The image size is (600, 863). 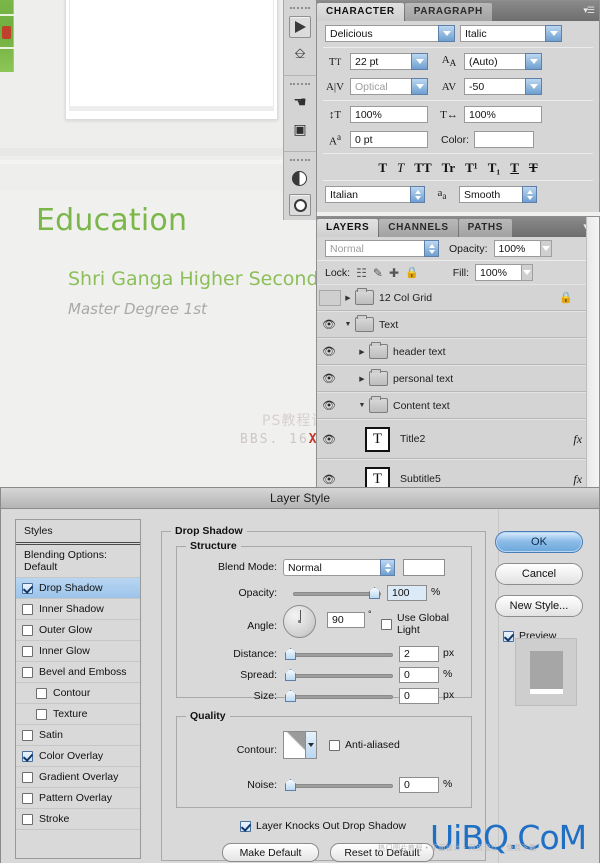 I want to click on layer-visibility-toggle, so click(x=329, y=297).